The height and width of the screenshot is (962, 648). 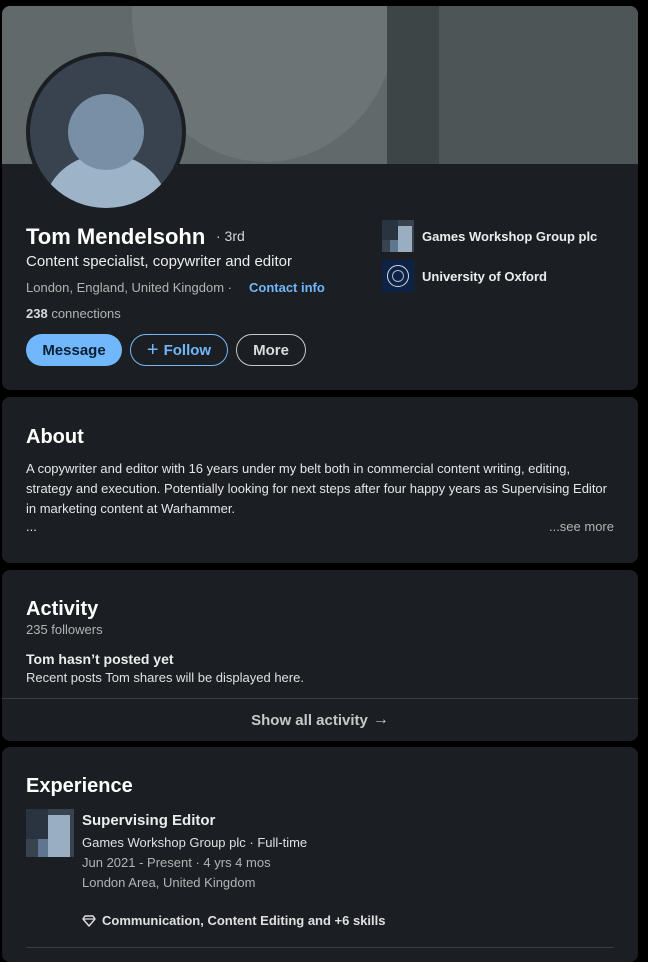 I want to click on company-name: Games Workshop Group plc, so click(x=510, y=236).